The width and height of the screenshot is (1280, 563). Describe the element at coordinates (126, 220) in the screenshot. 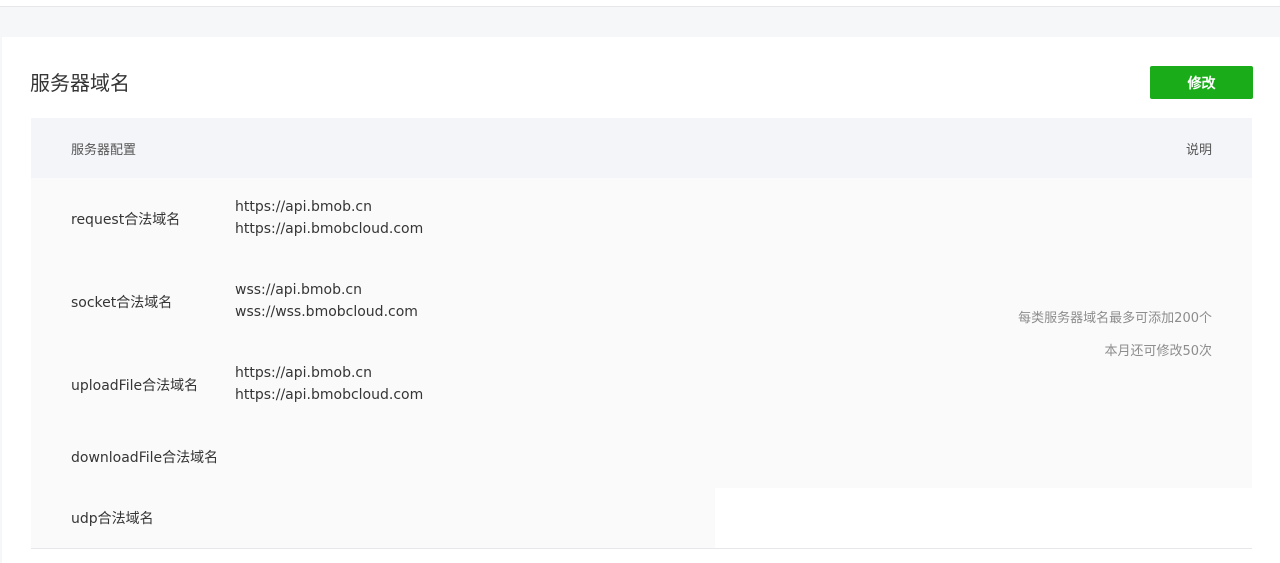

I see `request-domain-label: request合法域名` at that location.